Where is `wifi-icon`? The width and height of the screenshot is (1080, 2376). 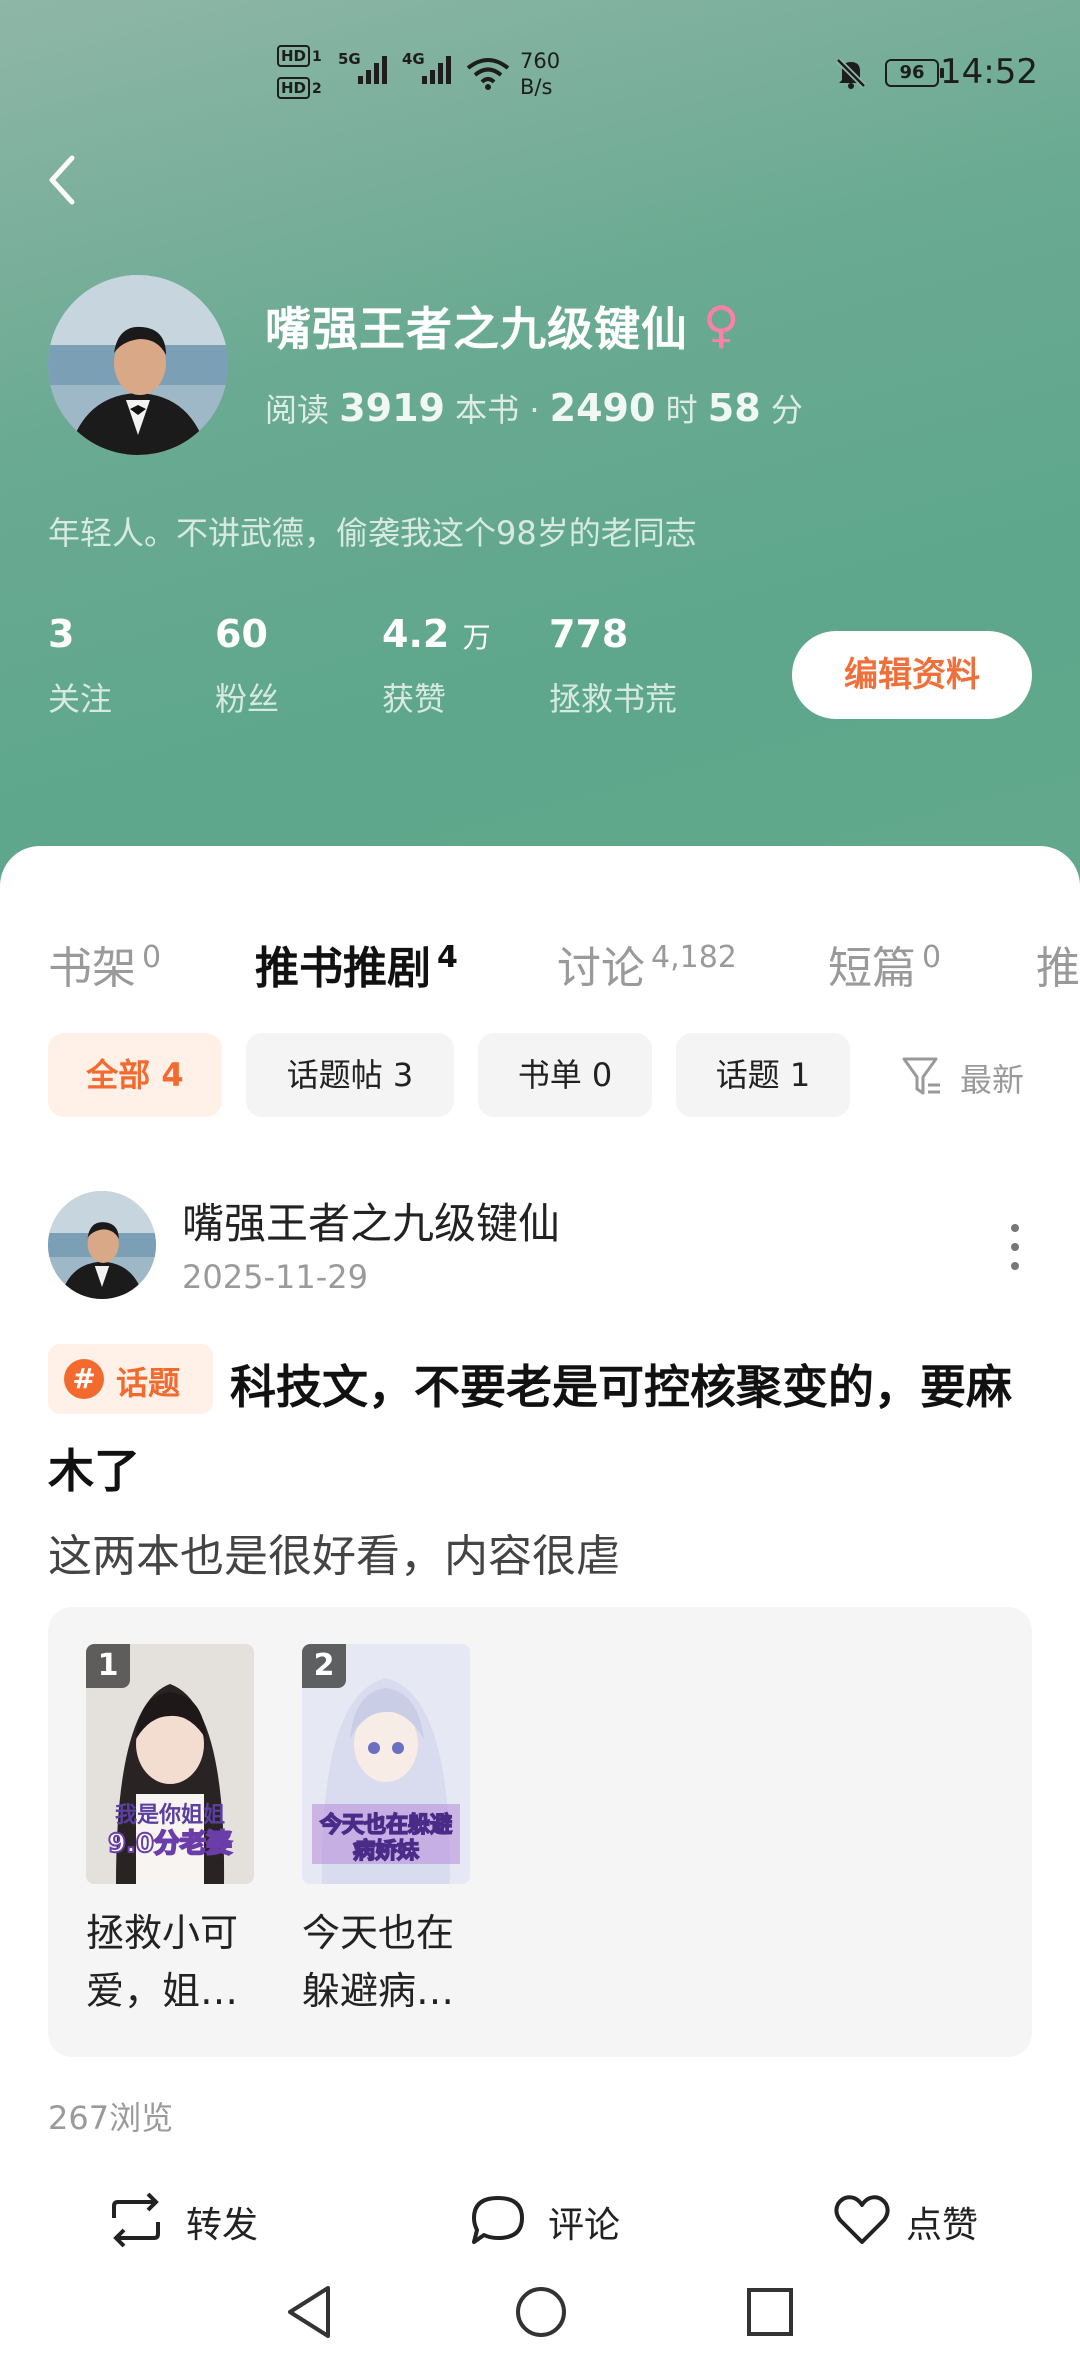
wifi-icon is located at coordinates (488, 74).